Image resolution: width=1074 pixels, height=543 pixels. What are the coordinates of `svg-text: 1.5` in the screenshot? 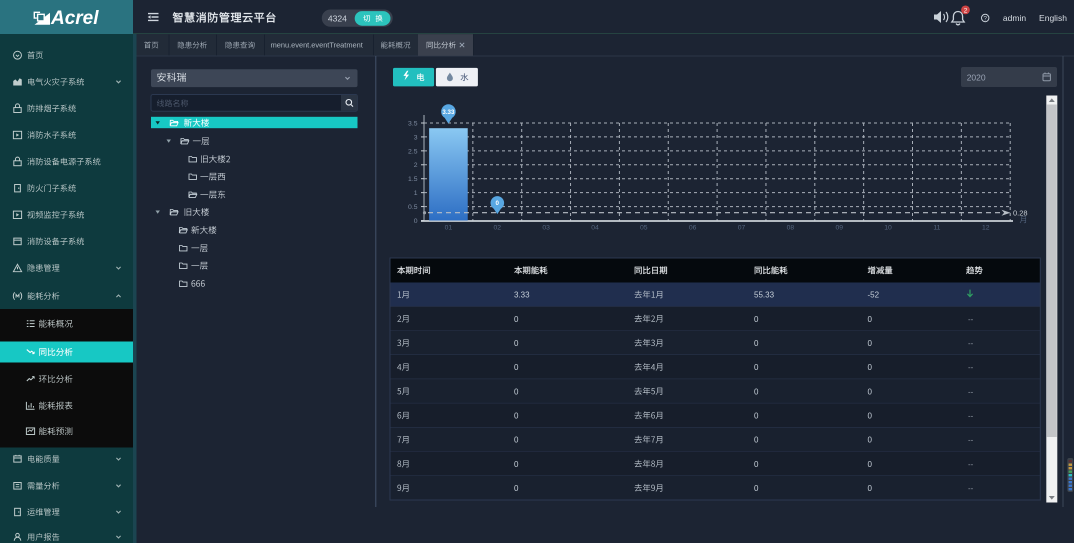 It's located at (413, 179).